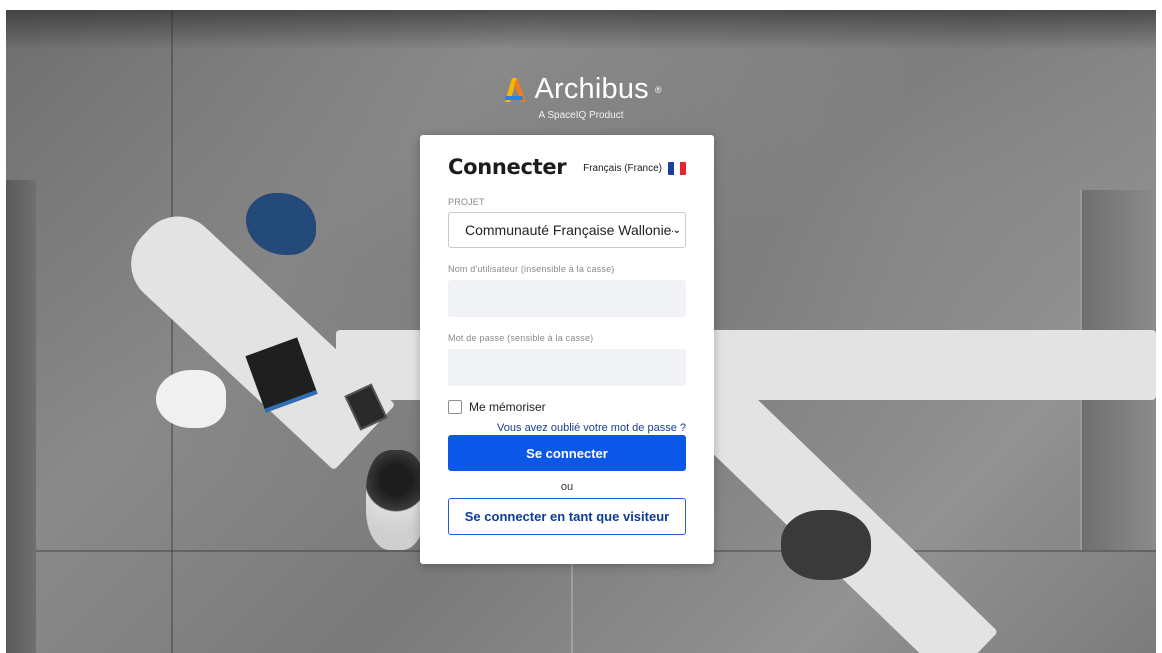  I want to click on remember-me-checkbox, so click(455, 407).